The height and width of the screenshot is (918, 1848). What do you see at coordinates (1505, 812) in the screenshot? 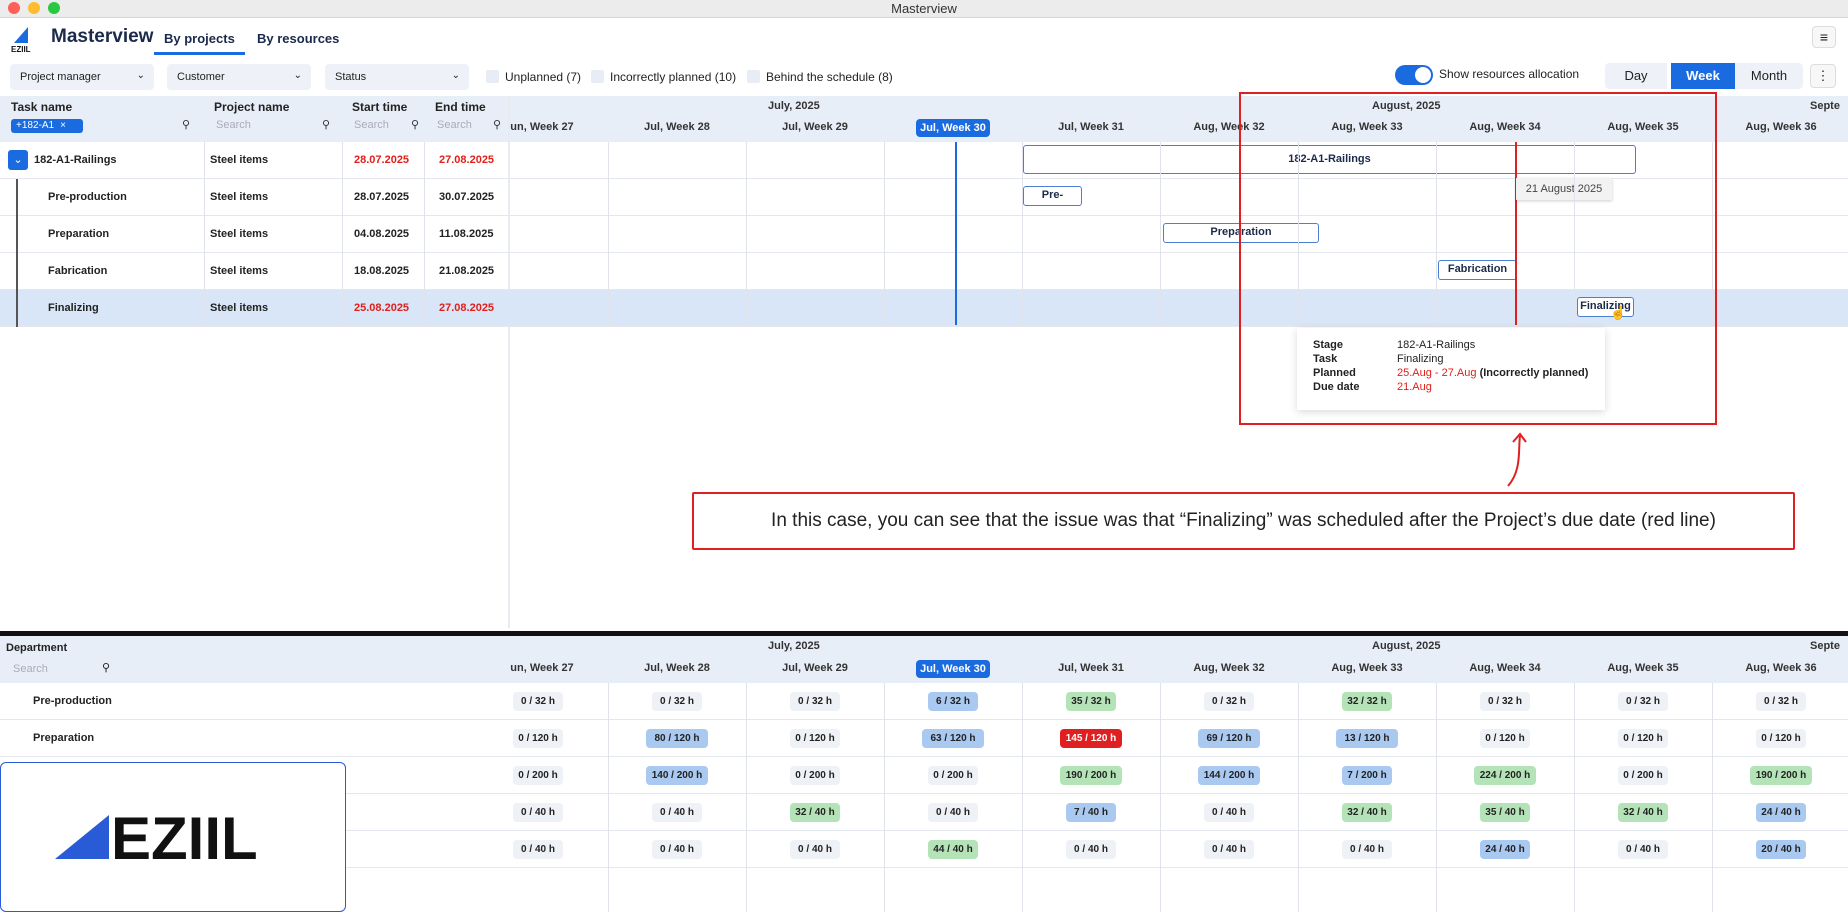
I see `allocation-pill: 35 / 40 h` at bounding box center [1505, 812].